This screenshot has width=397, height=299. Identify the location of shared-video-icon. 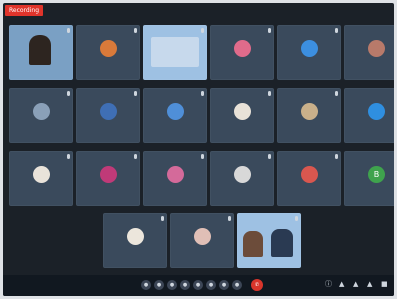
(175, 52).